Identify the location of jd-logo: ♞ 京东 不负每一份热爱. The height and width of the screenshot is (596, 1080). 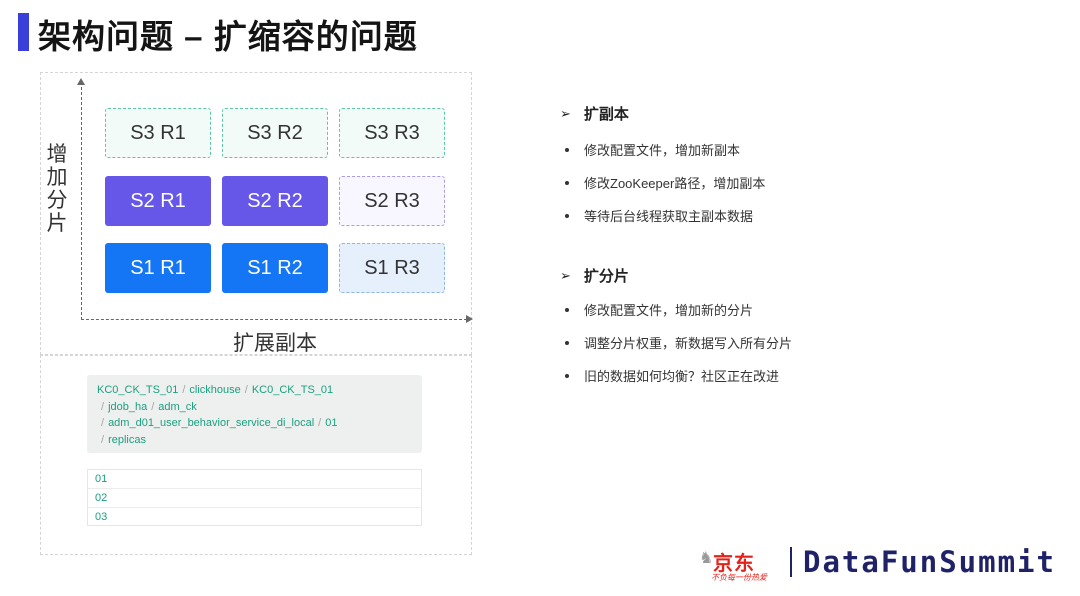
(738, 565).